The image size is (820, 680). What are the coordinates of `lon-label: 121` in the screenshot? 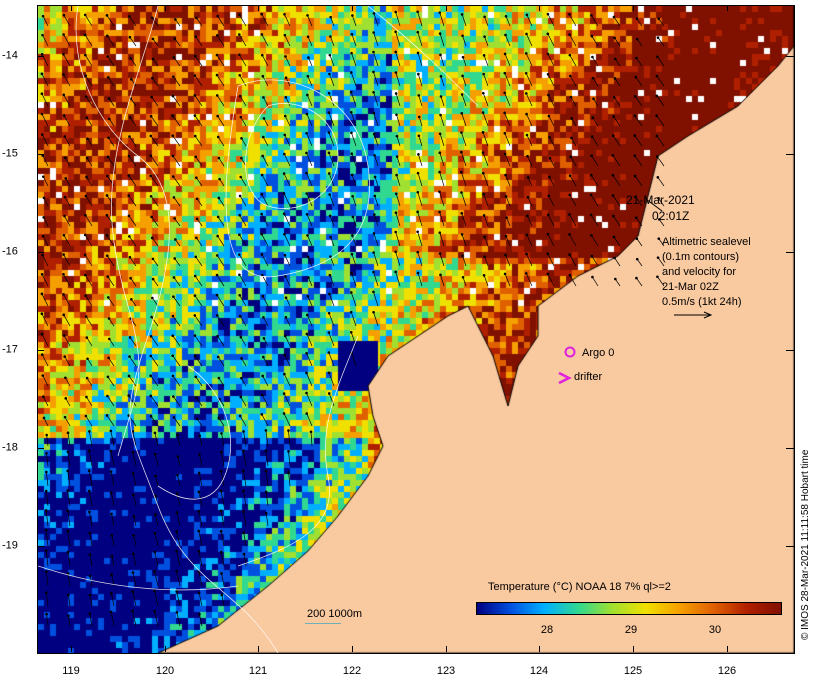 It's located at (258, 671).